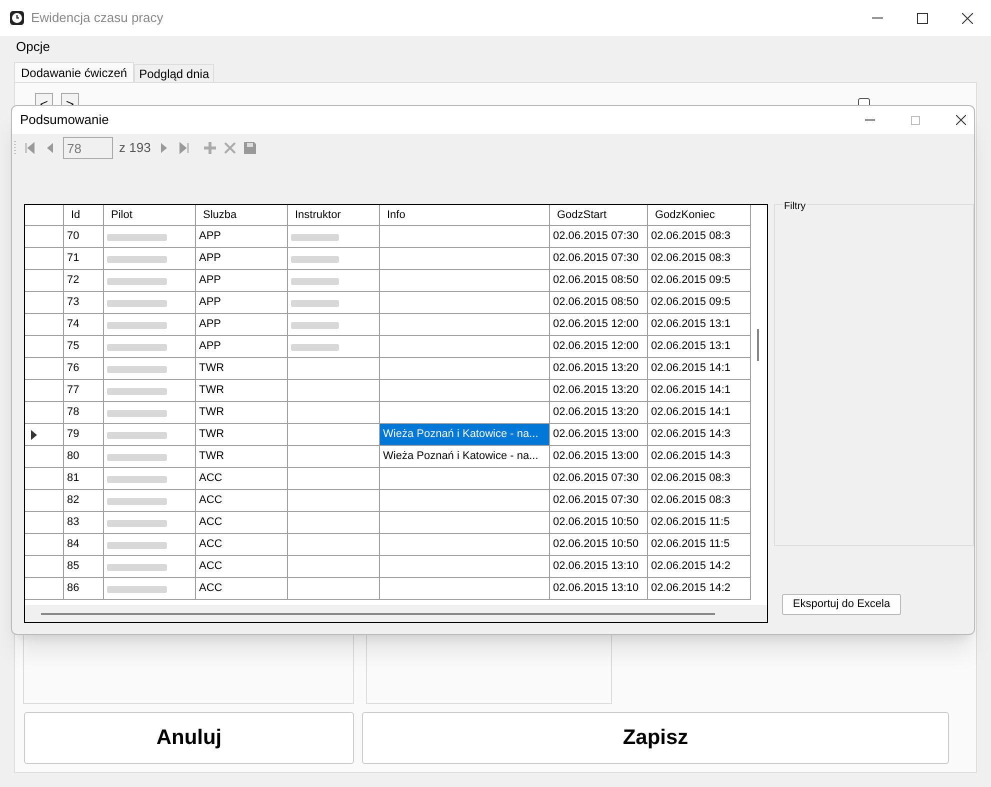  Describe the element at coordinates (84, 281) in the screenshot. I see `table-cell: 72` at that location.